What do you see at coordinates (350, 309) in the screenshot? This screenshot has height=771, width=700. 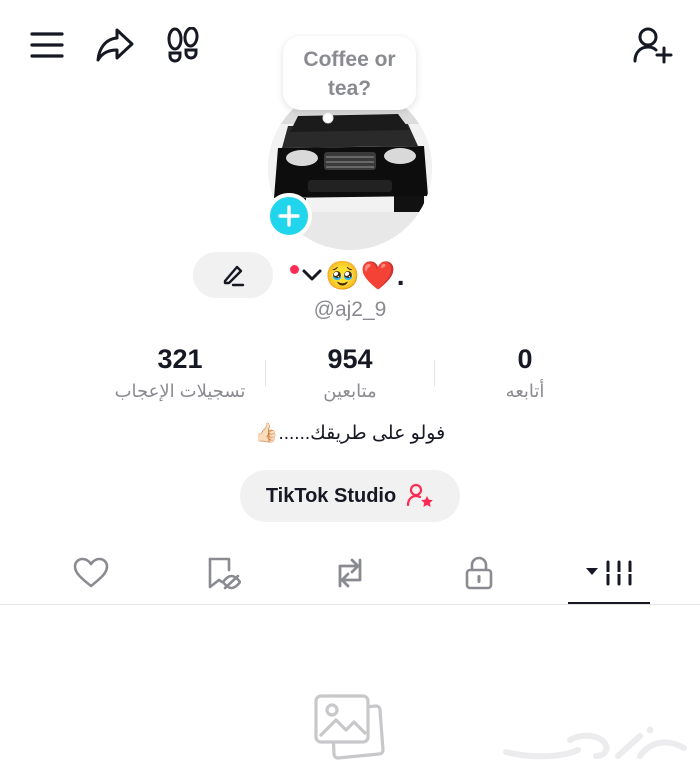 I see `username: @aj2_9` at bounding box center [350, 309].